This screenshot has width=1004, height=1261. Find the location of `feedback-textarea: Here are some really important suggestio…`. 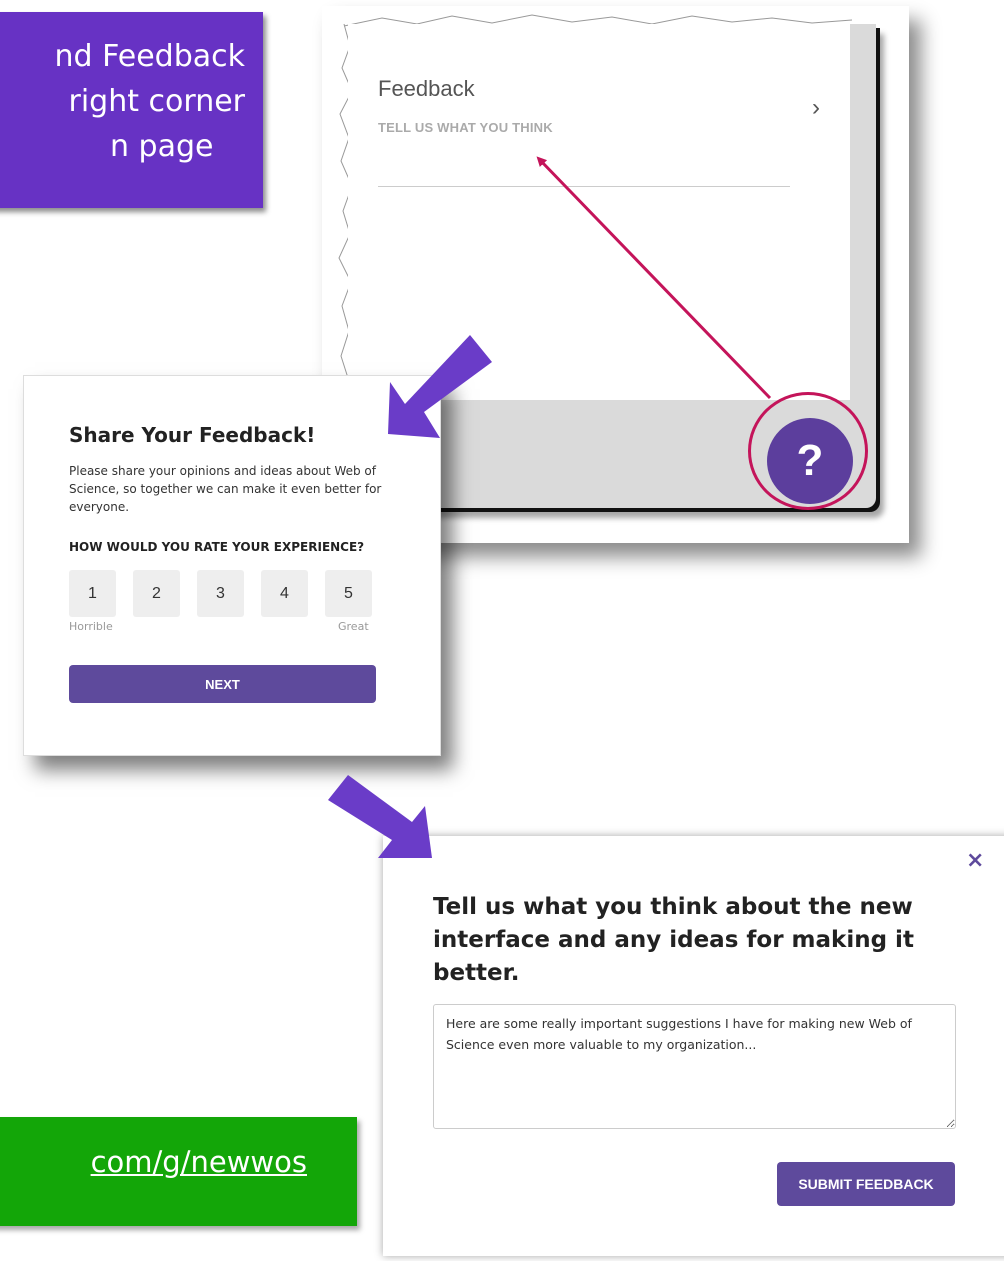

feedback-textarea: Here are some really important suggestio… is located at coordinates (694, 1066).